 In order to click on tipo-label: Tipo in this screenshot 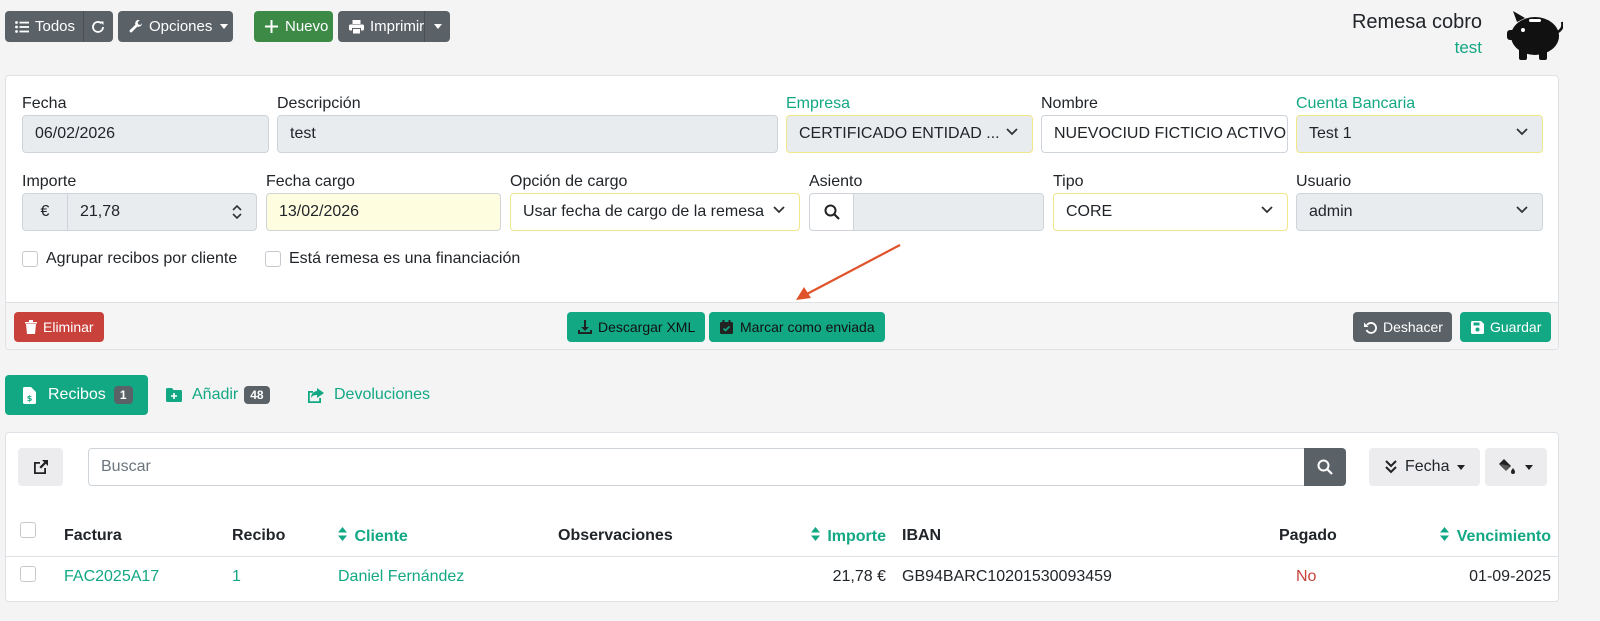, I will do `click(1068, 181)`.